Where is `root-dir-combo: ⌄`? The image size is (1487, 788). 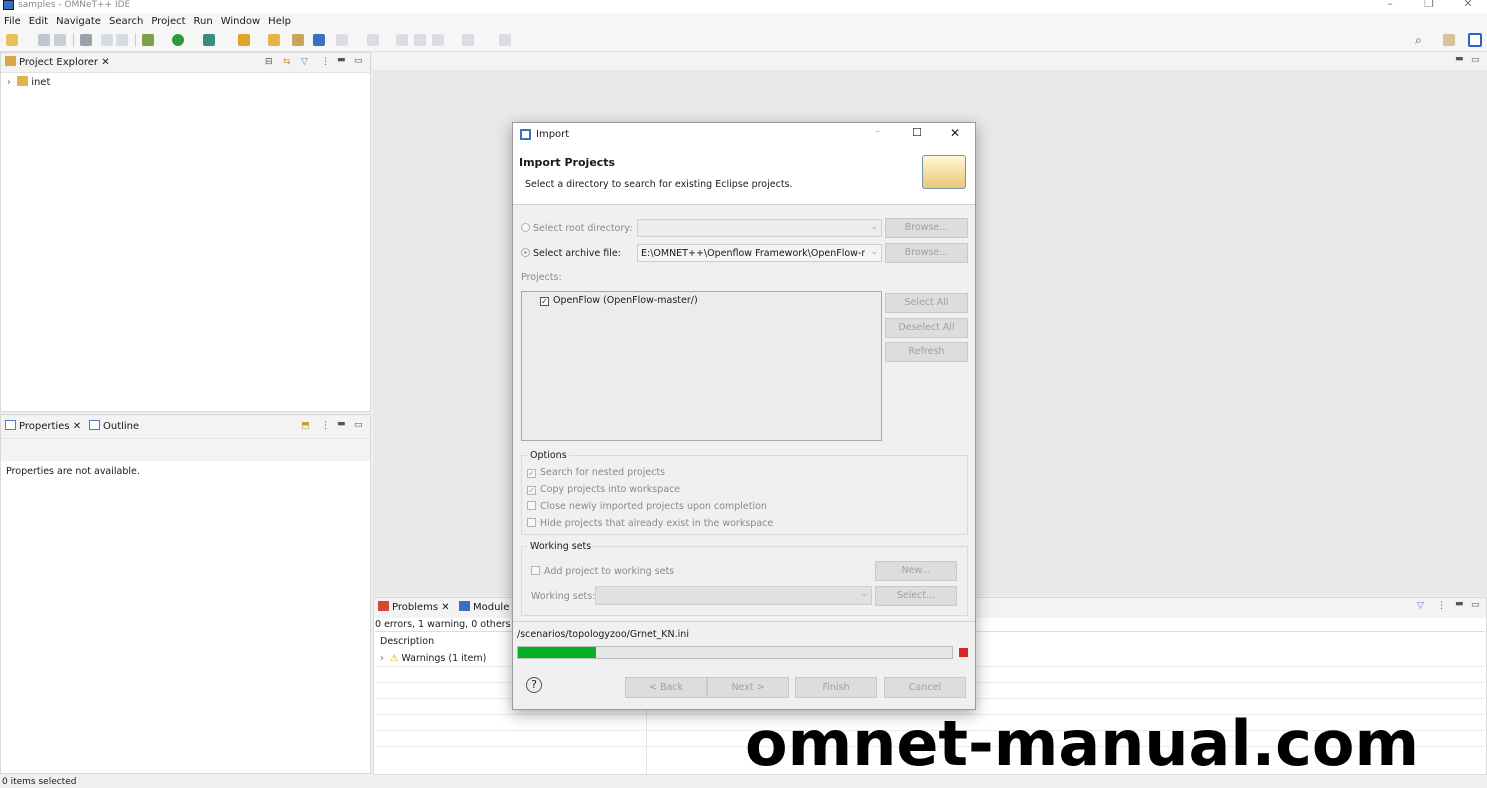
root-dir-combo: ⌄ is located at coordinates (759, 228).